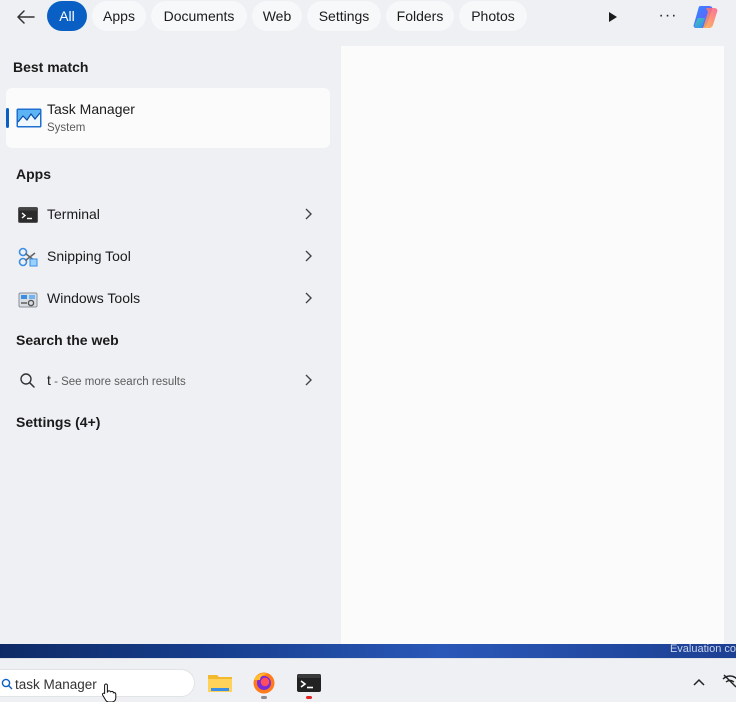  I want to click on search-web-heading: Search the web, so click(67, 340).